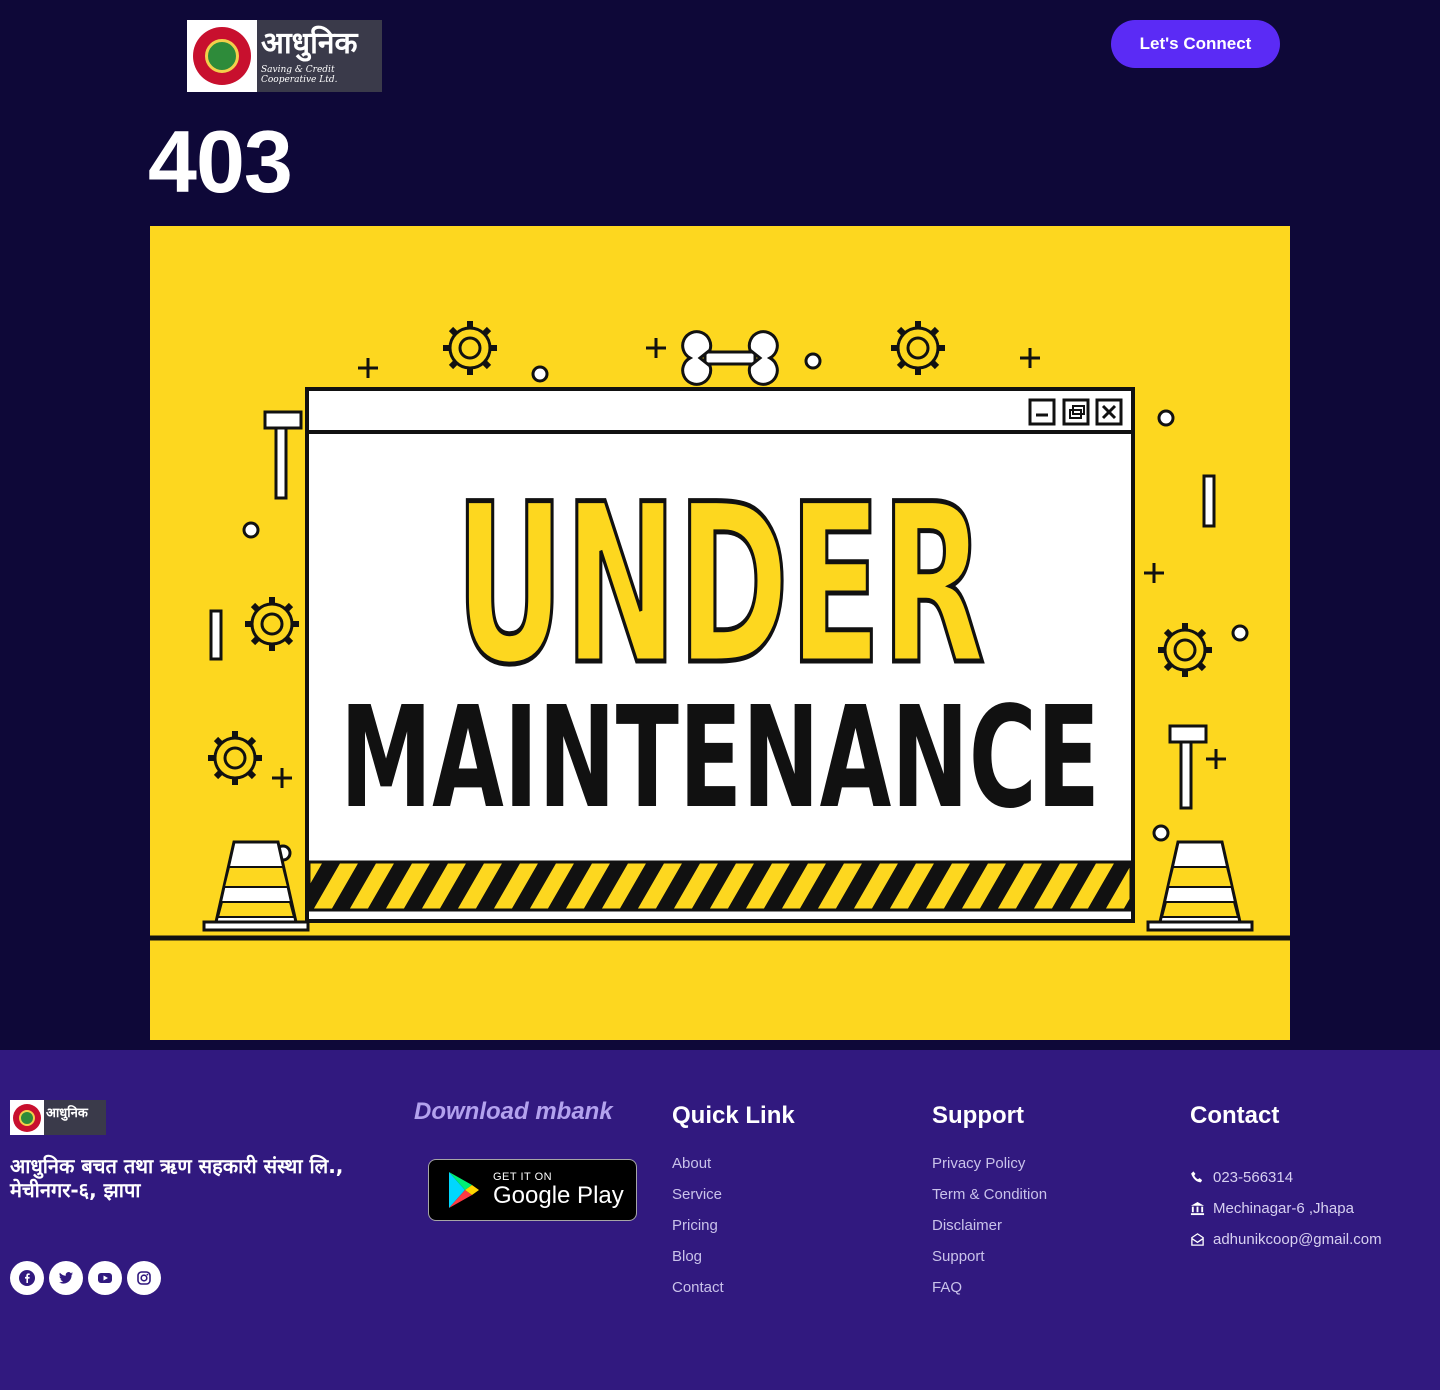  I want to click on support-faq: FAQ, so click(989, 1295).